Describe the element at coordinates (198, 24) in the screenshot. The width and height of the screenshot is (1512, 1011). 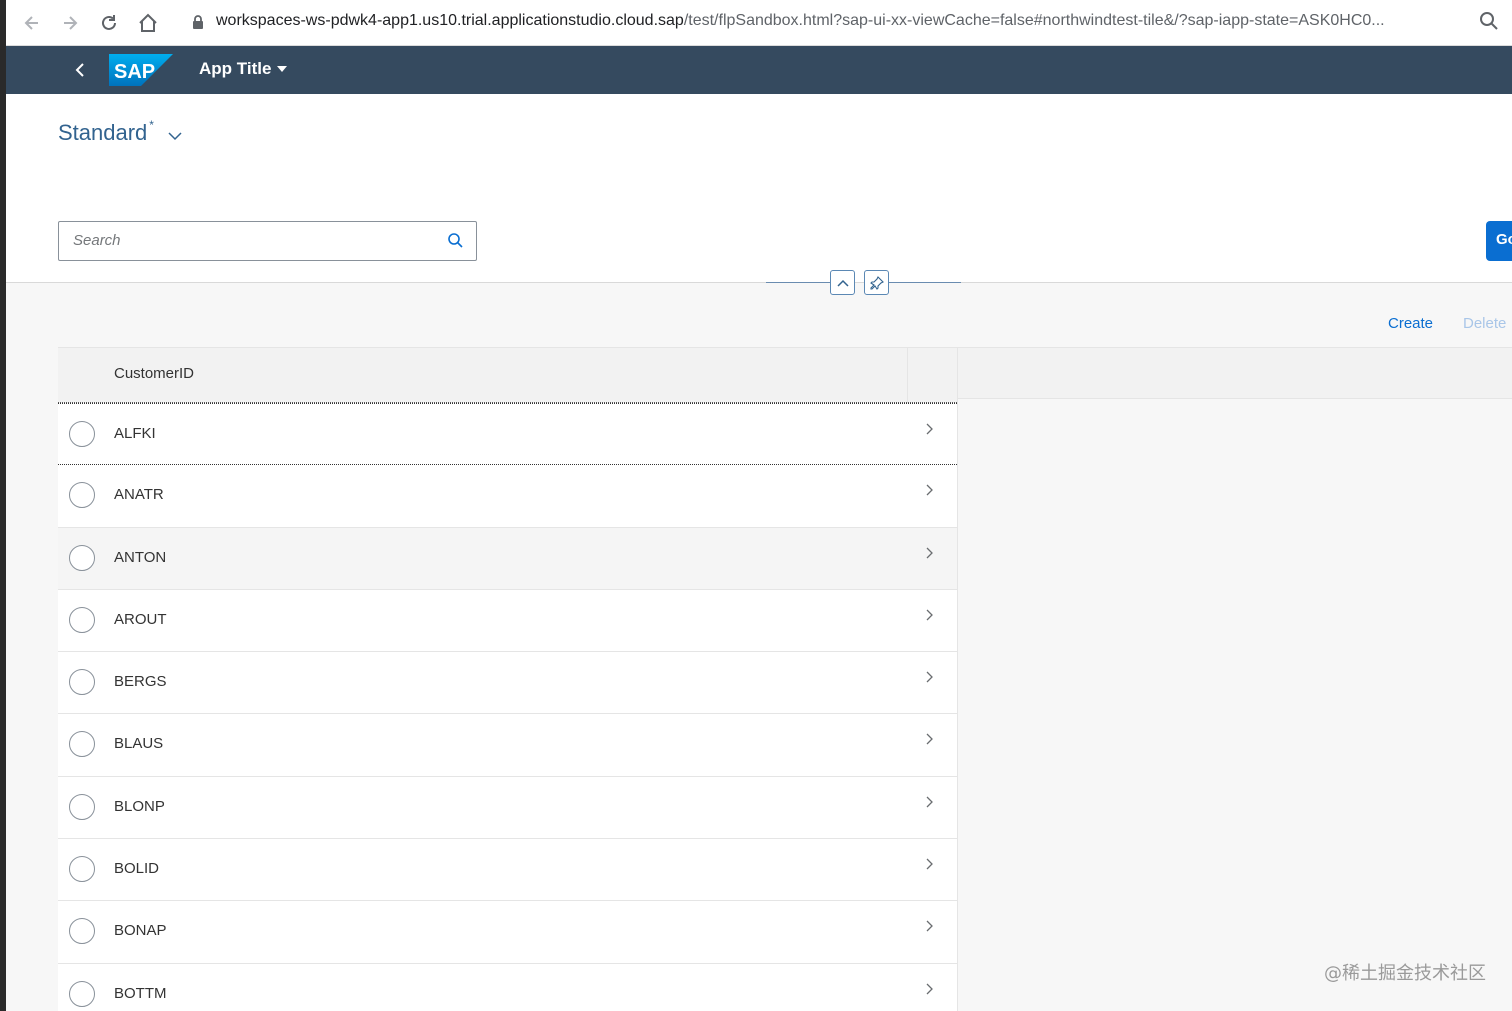
I see `lock-icon` at that location.